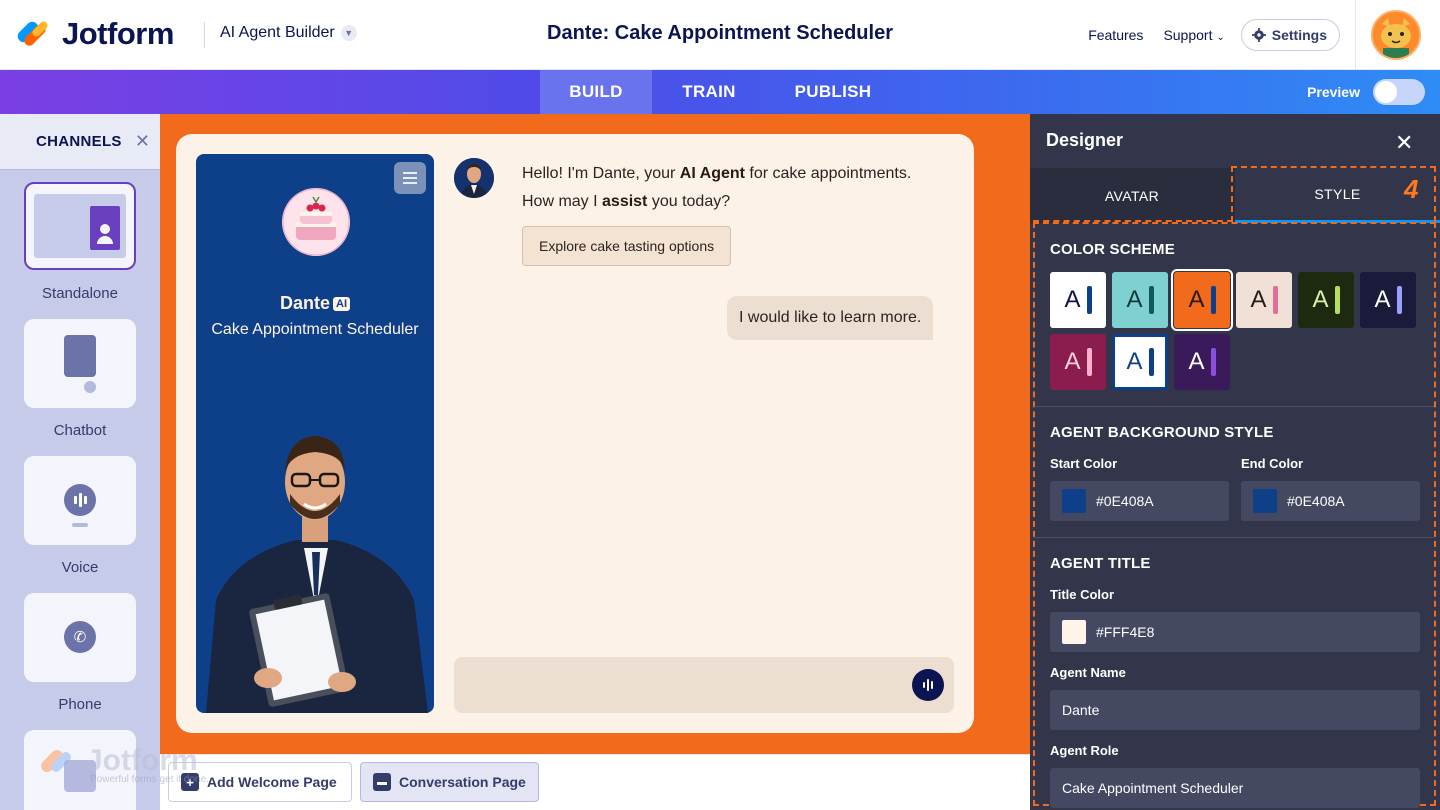 This screenshot has width=1440, height=810. Describe the element at coordinates (316, 222) in the screenshot. I see `cake-logo-icon` at that location.